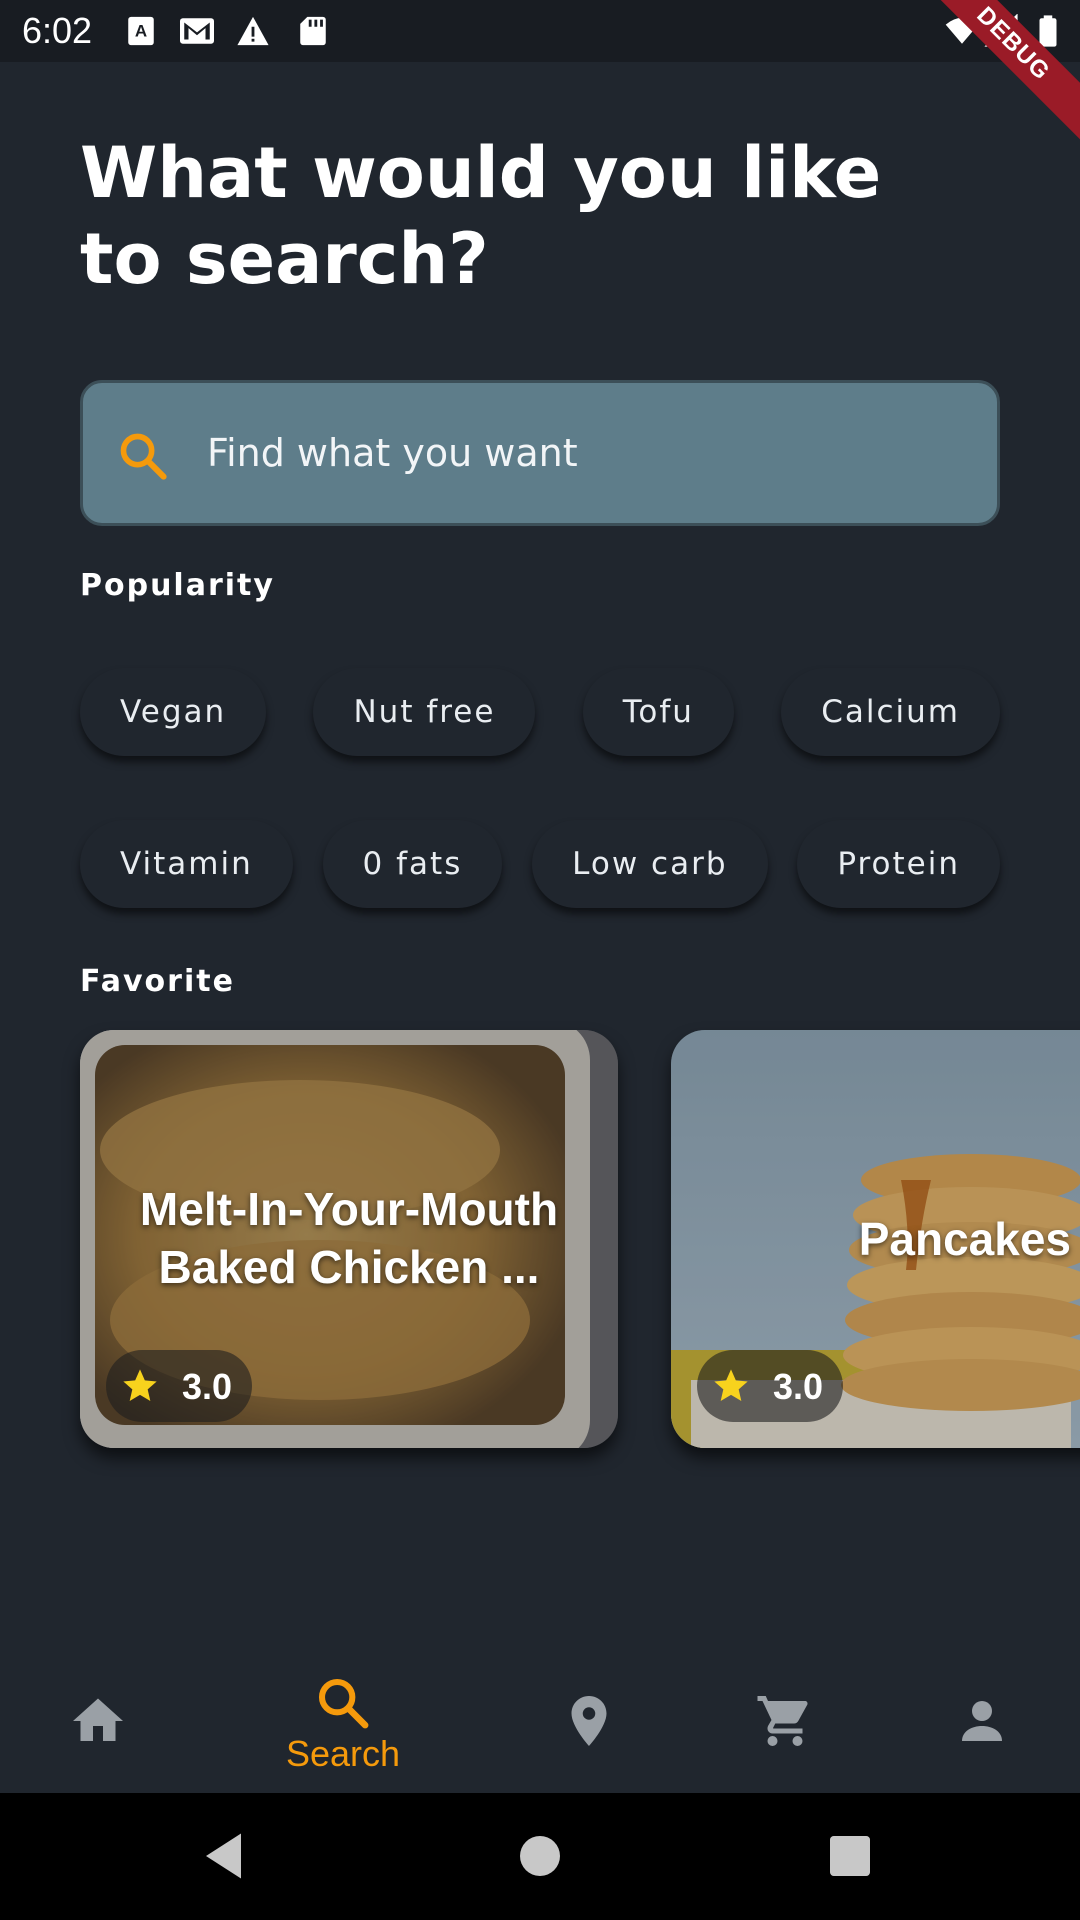 Image resolution: width=1080 pixels, height=1920 pixels. What do you see at coordinates (186, 864) in the screenshot?
I see `chip-vitamin: Vitamin` at bounding box center [186, 864].